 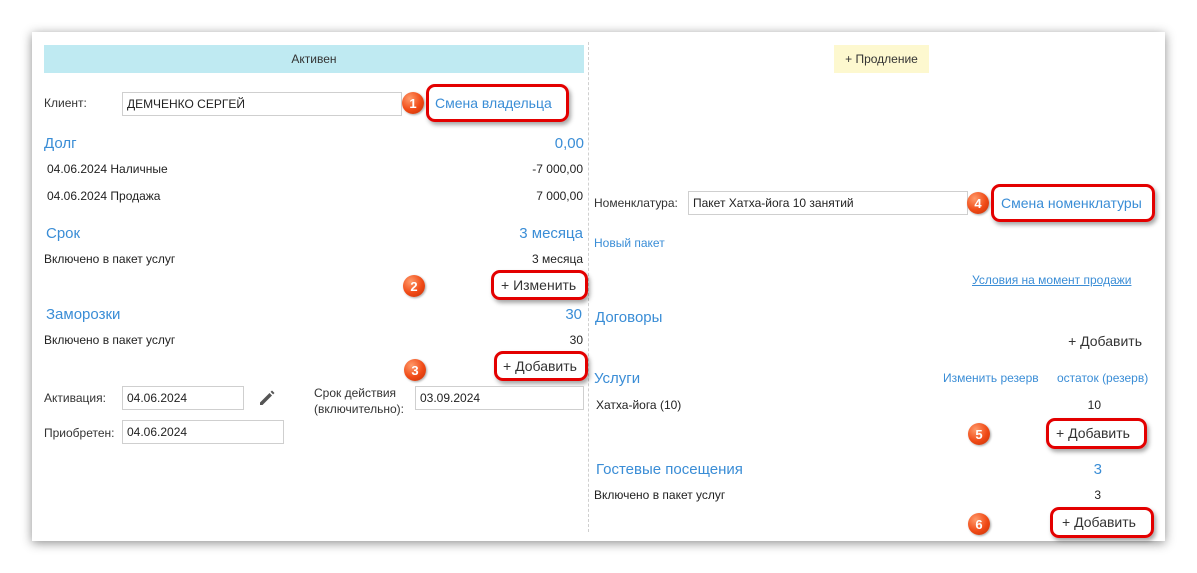 I want to click on client-value: ДЕМЧЕНКО СЕРГЕЙ, so click(x=186, y=104).